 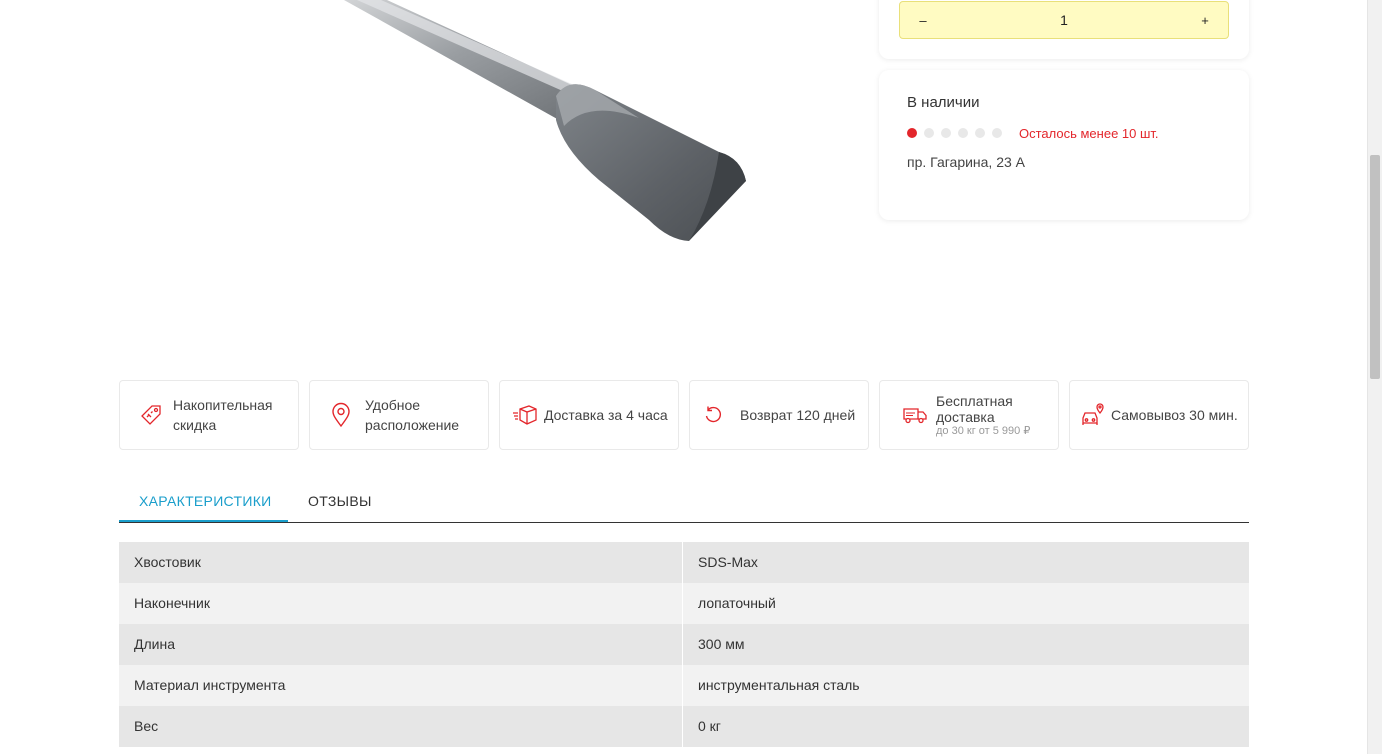 I want to click on pickup-car-icon, so click(x=1093, y=415).